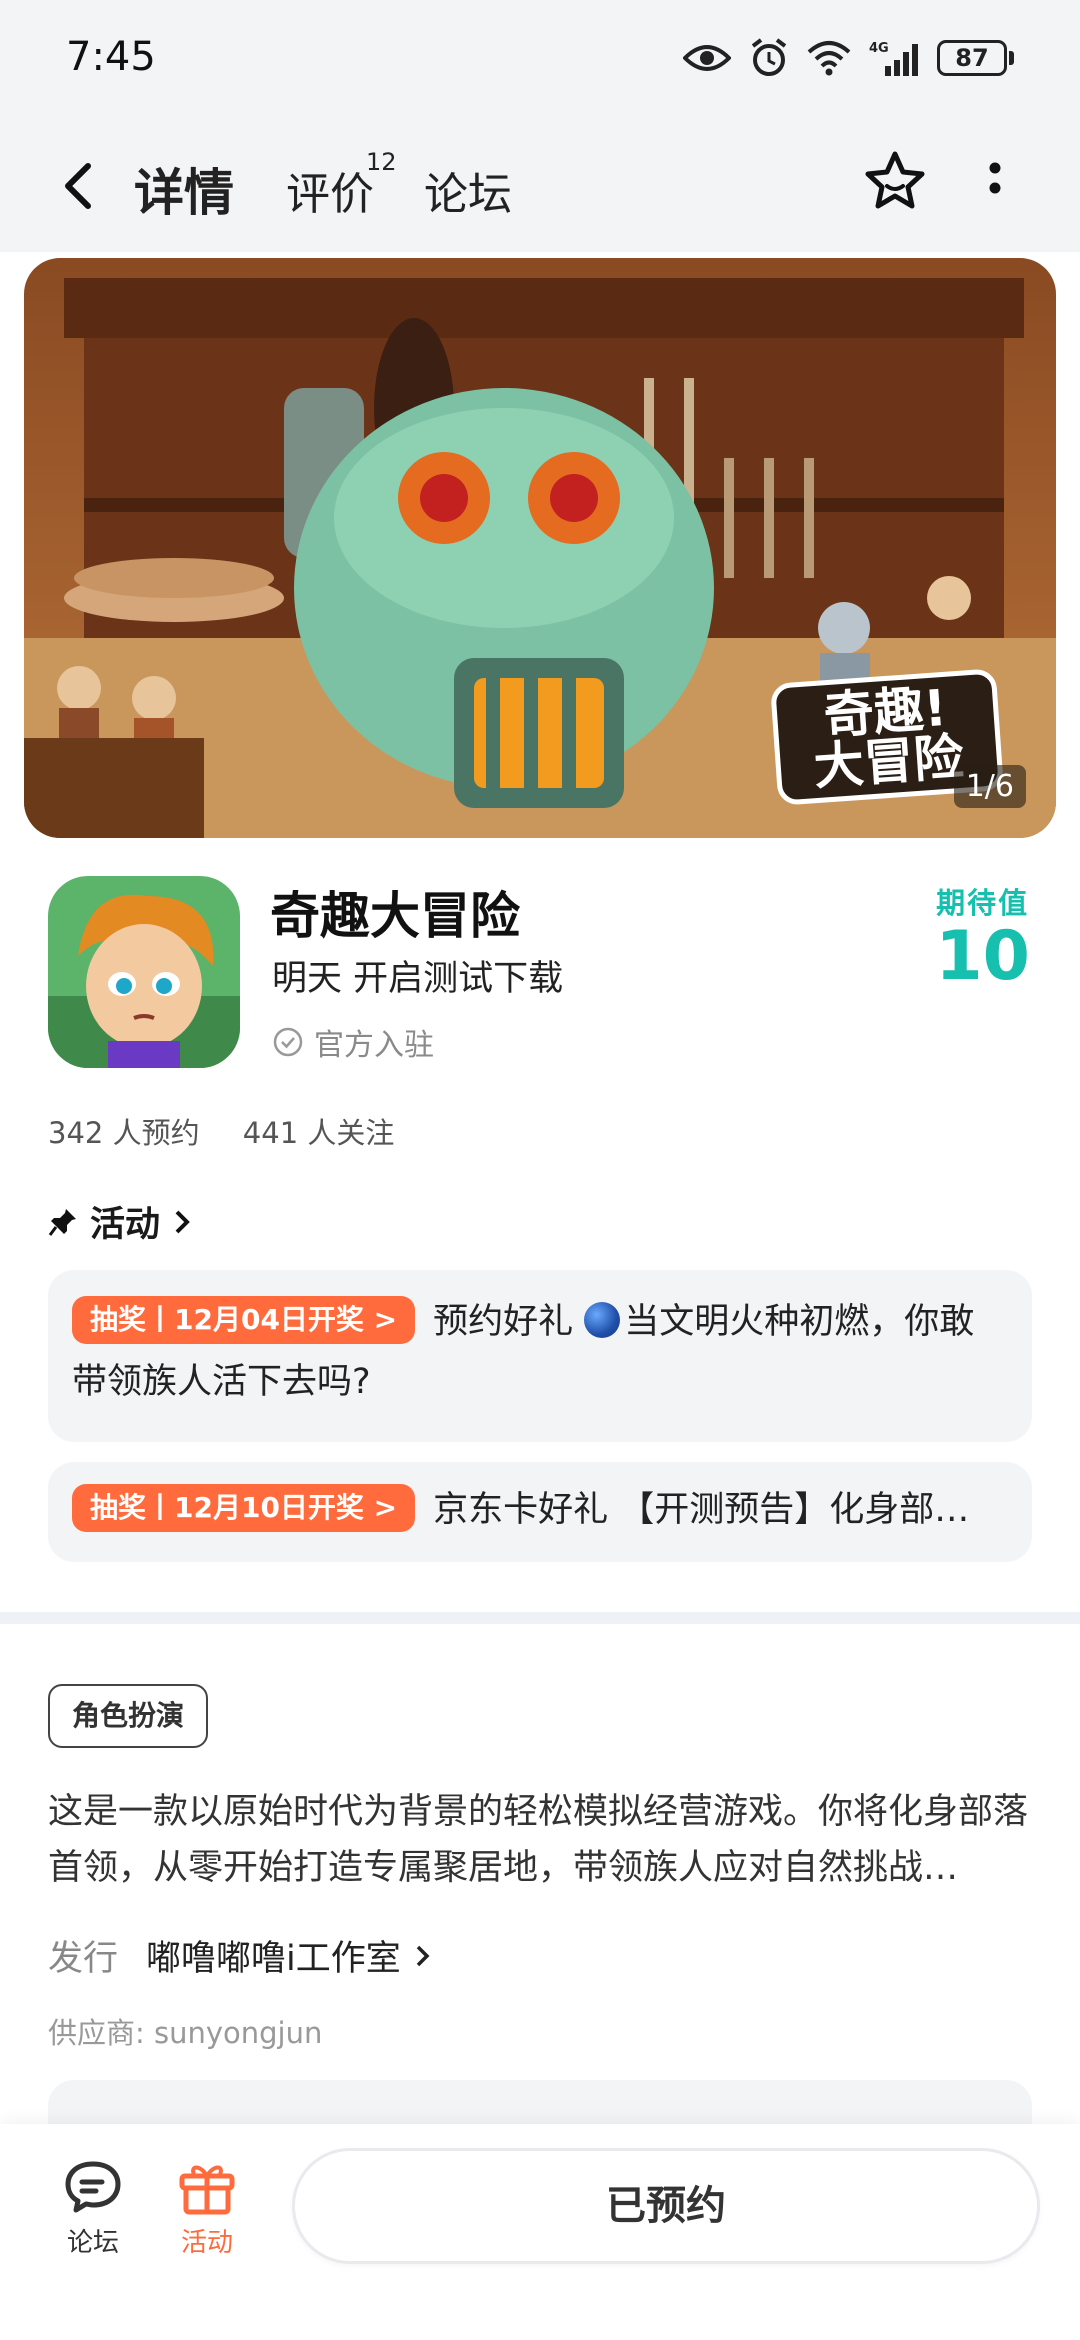 The image size is (1080, 2340). I want to click on alarm-icon, so click(769, 57).